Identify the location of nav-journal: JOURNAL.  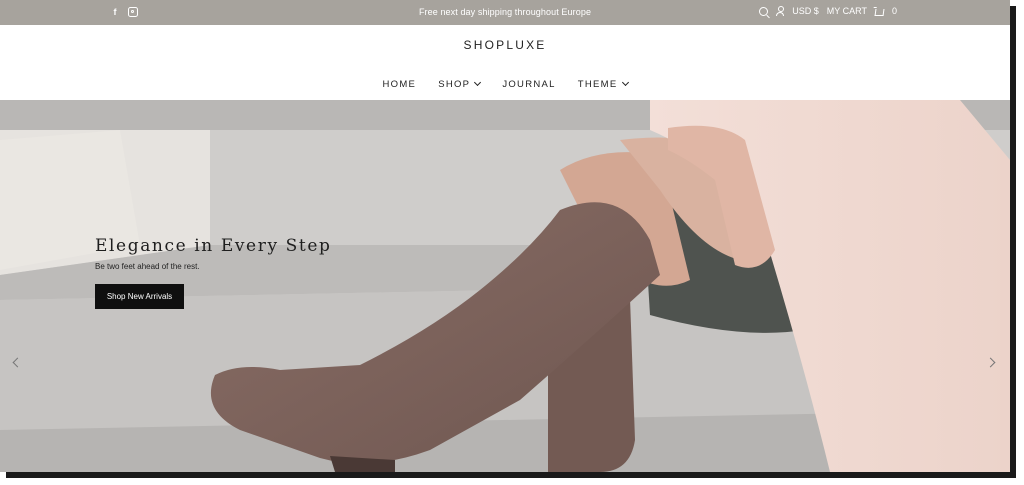
(528, 84).